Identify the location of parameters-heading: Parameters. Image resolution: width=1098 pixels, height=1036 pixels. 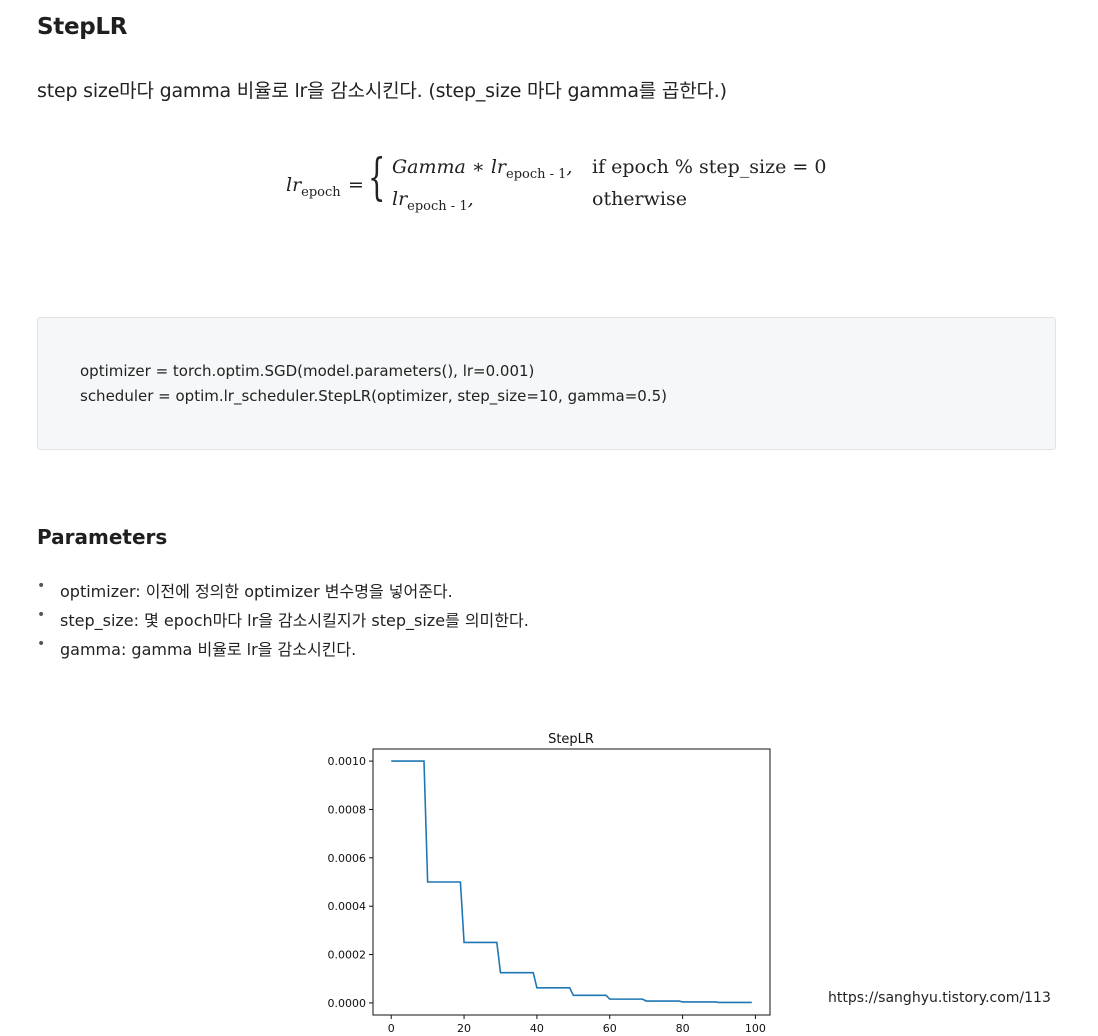
(102, 537).